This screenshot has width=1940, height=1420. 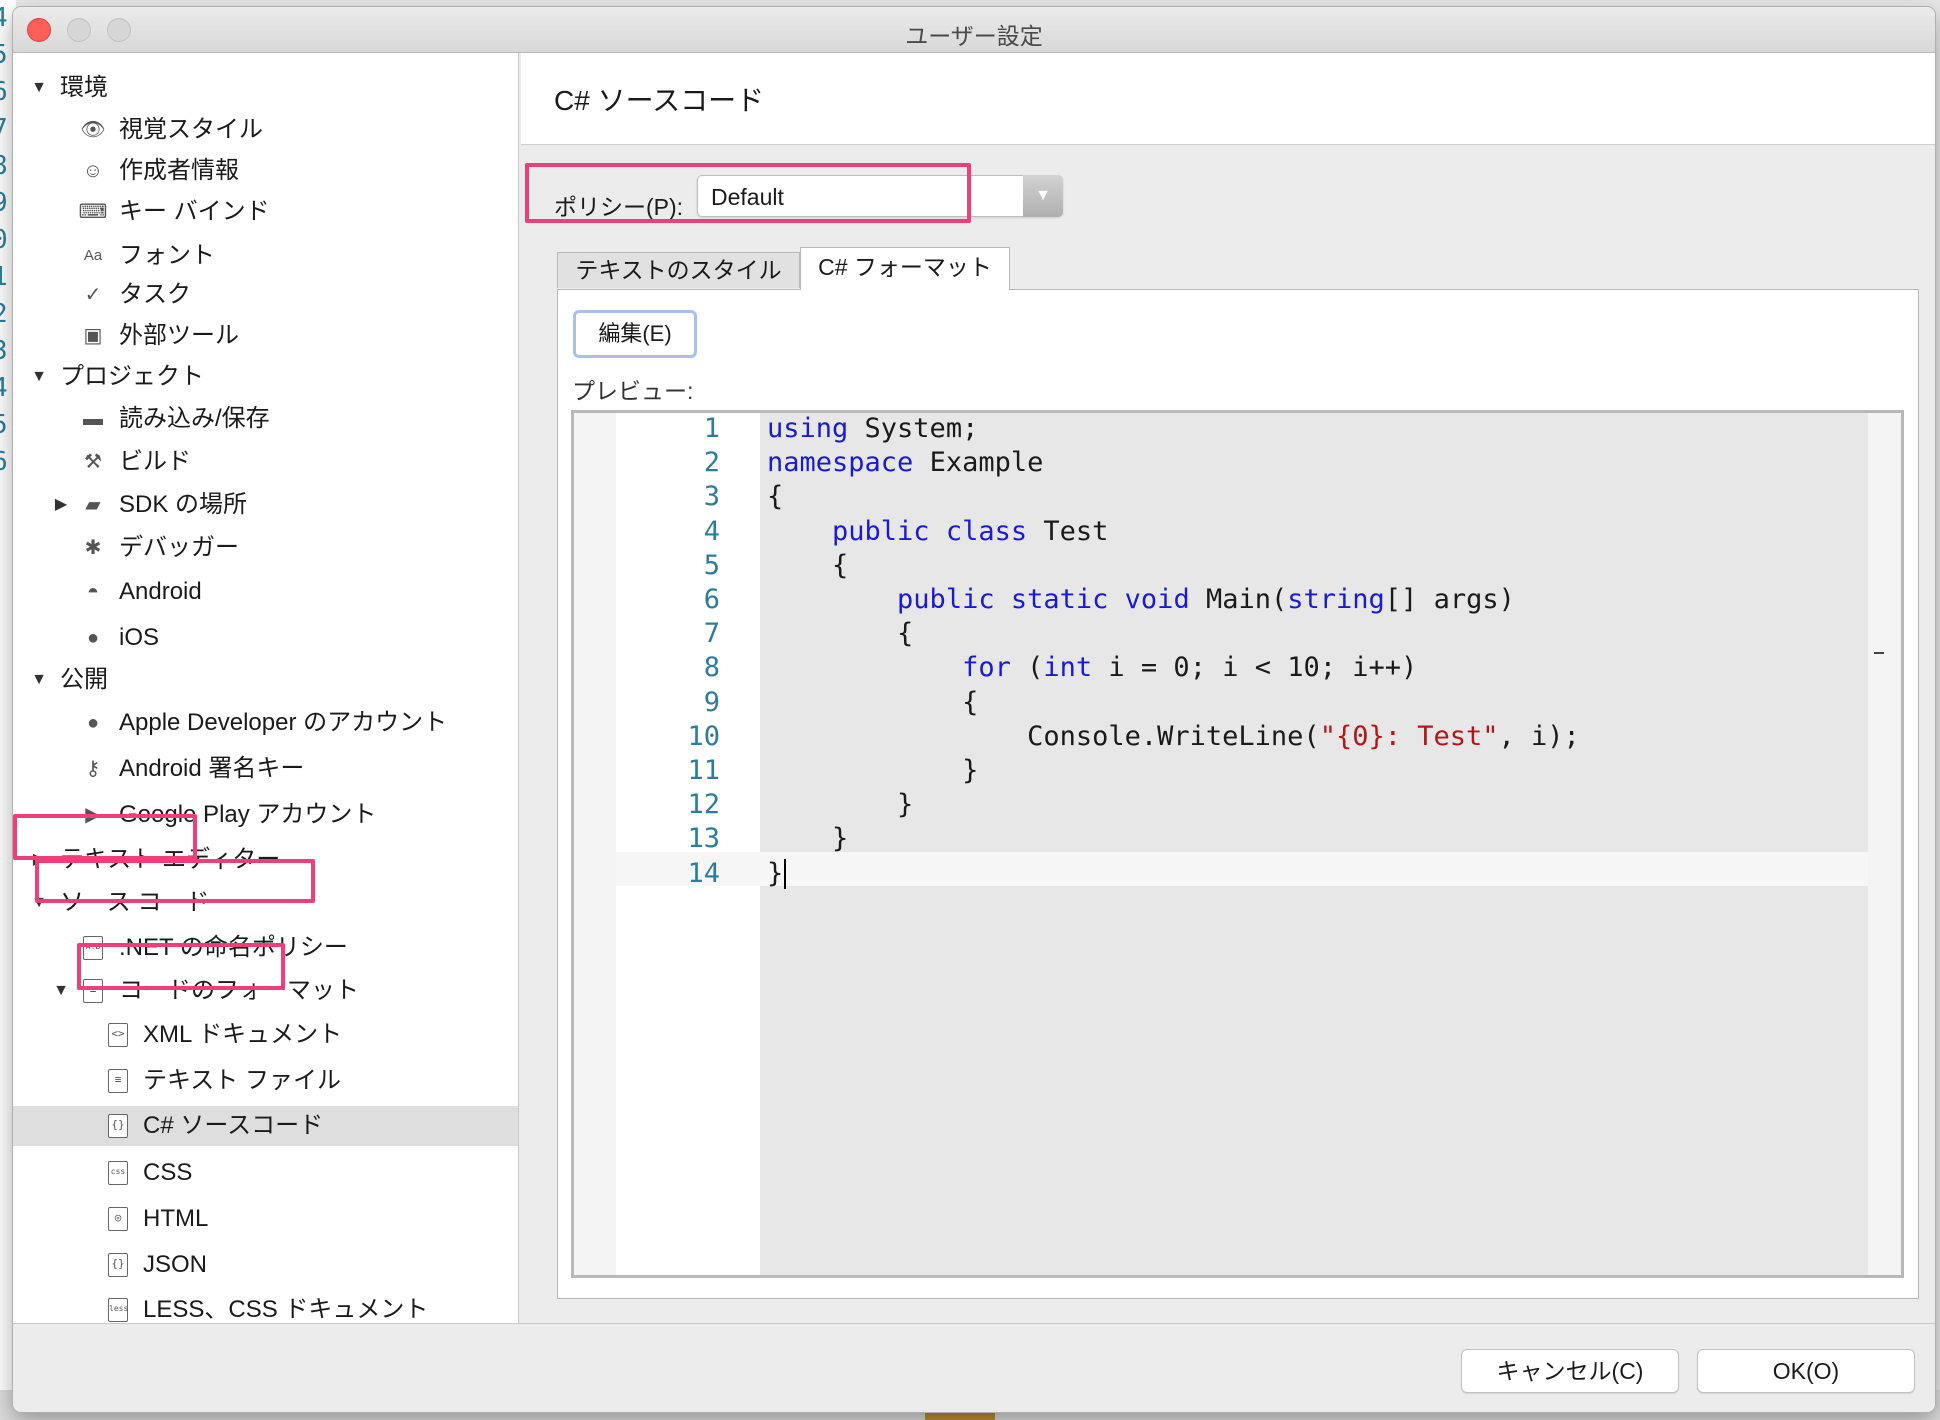 What do you see at coordinates (265, 295) in the screenshot?
I see `tree-item: ✓ タスク` at bounding box center [265, 295].